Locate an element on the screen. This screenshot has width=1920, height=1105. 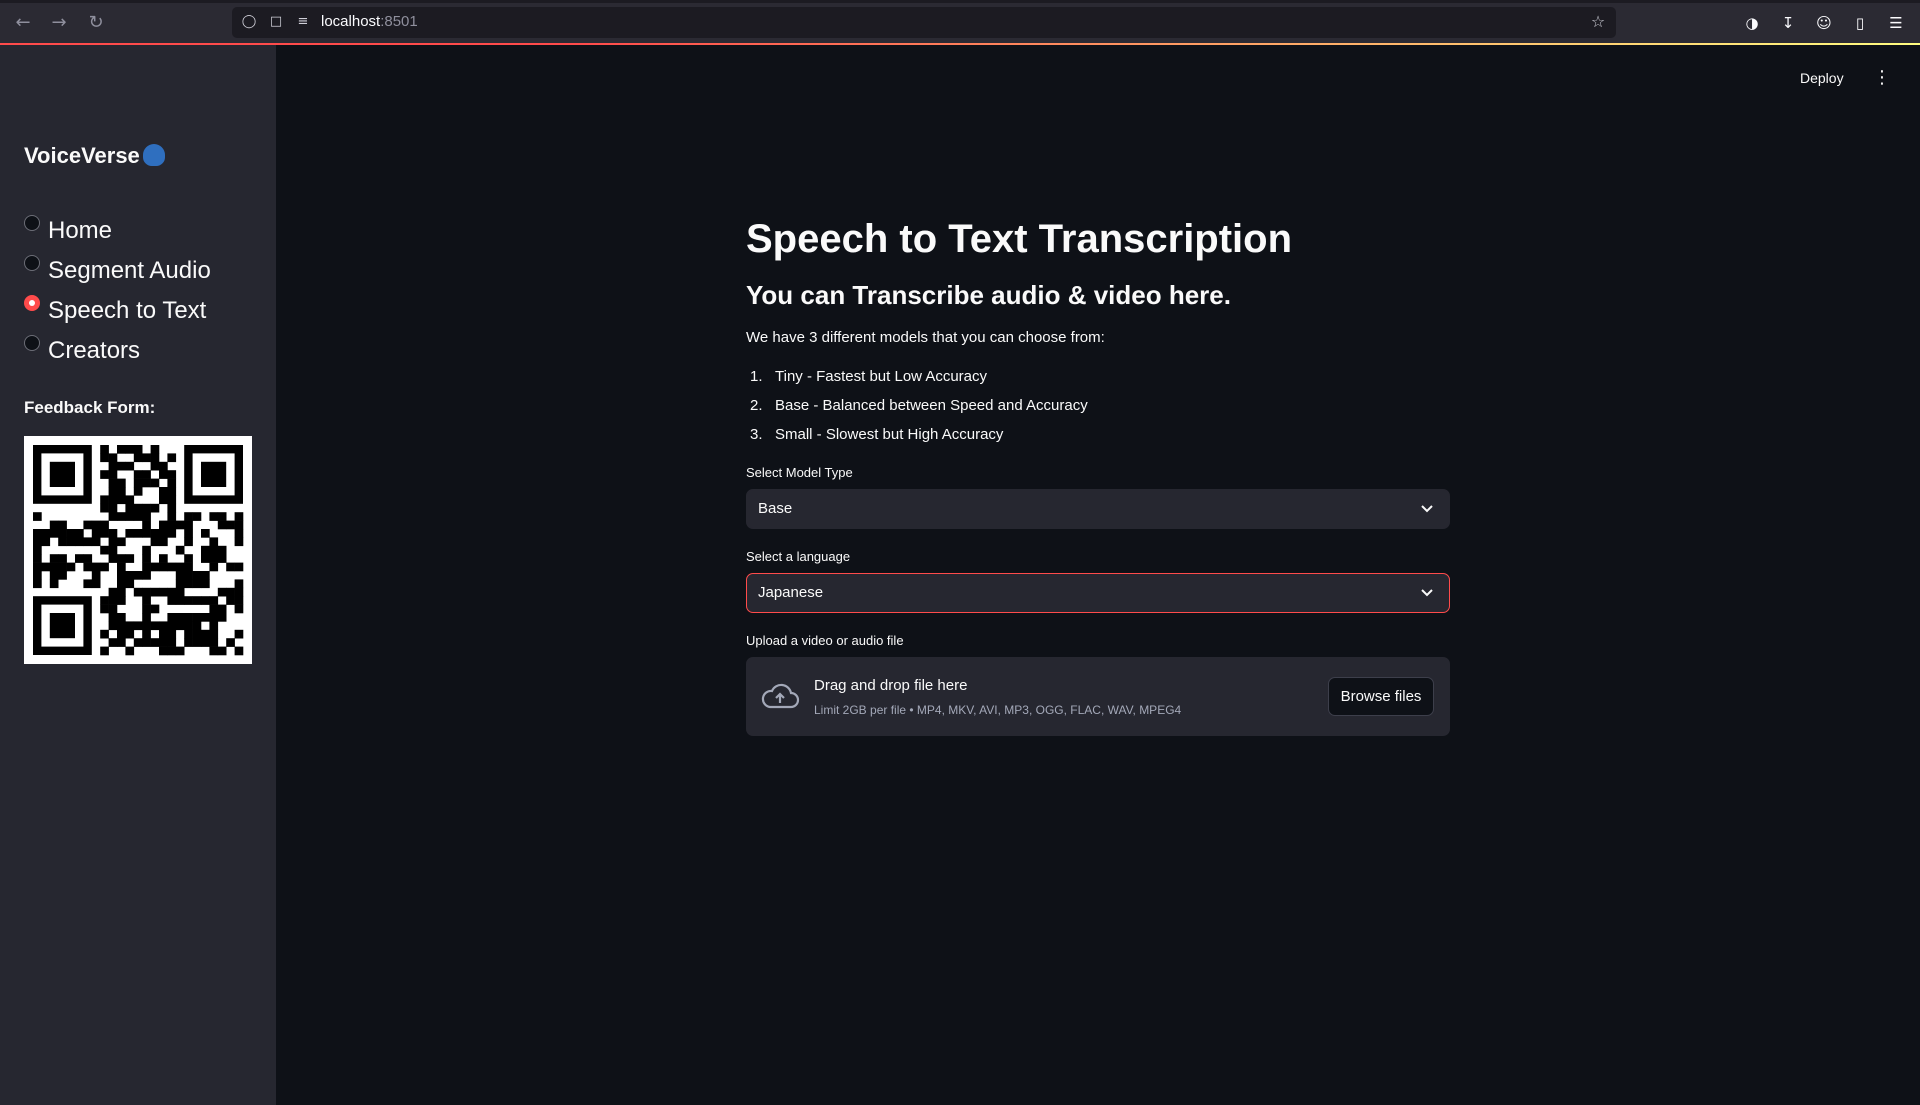
page-icon: □ is located at coordinates (276, 22).